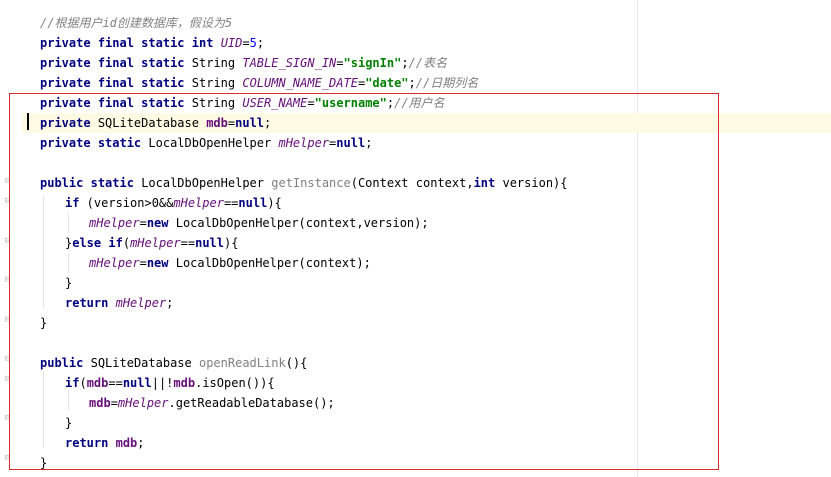 The width and height of the screenshot is (831, 477). What do you see at coordinates (231, 43) in the screenshot?
I see `field-uid: UID` at bounding box center [231, 43].